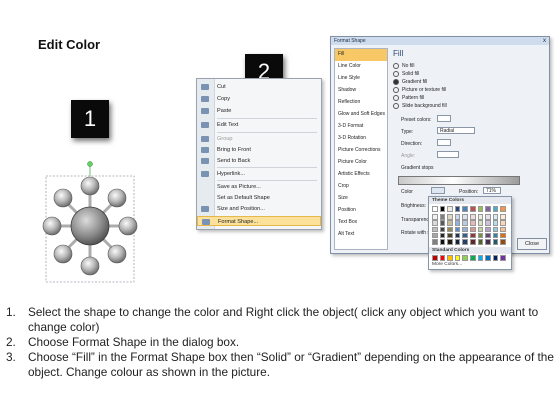 The height and width of the screenshot is (420, 560). What do you see at coordinates (259, 139) in the screenshot?
I see `menu-item-group: Group` at bounding box center [259, 139].